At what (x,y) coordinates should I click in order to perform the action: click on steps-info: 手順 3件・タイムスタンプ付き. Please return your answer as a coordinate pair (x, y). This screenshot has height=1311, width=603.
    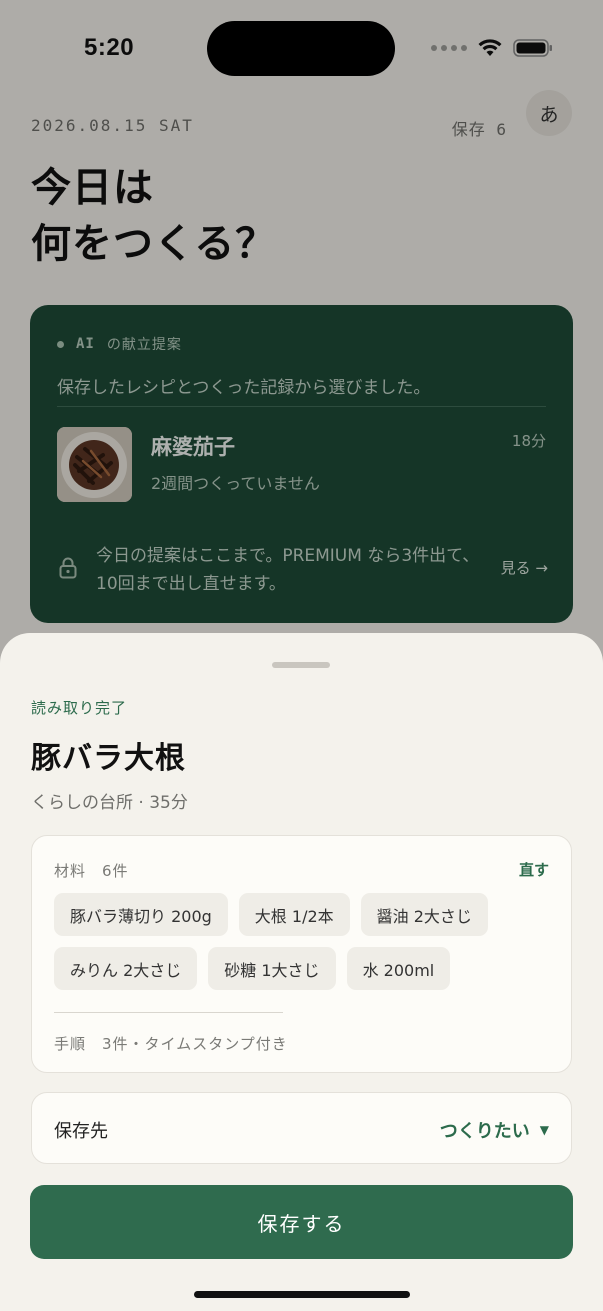
    Looking at the image, I should click on (171, 1044).